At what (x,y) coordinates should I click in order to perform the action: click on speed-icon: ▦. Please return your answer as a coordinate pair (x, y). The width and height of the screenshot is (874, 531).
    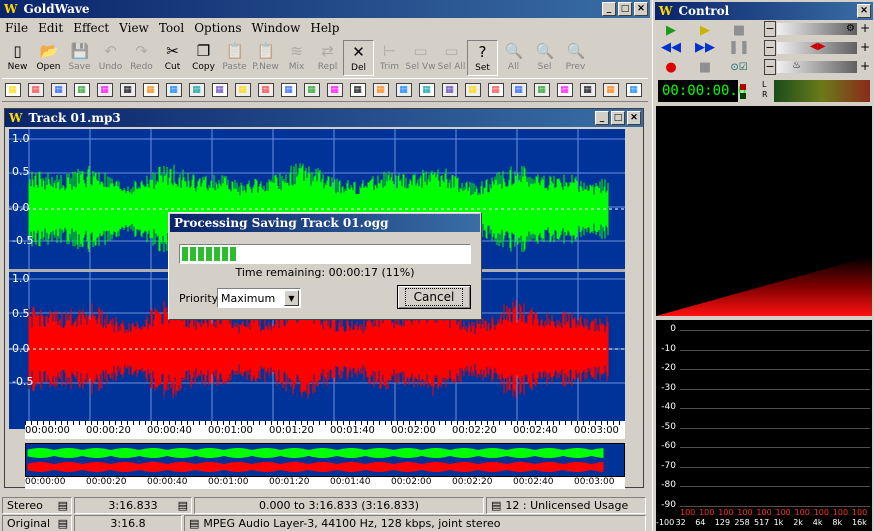
    Looking at the image, I should click on (495, 90).